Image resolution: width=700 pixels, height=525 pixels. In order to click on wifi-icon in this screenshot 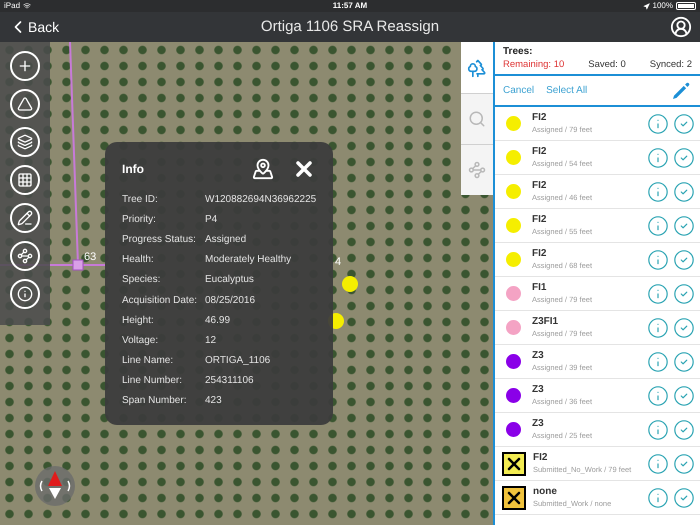, I will do `click(27, 6)`.